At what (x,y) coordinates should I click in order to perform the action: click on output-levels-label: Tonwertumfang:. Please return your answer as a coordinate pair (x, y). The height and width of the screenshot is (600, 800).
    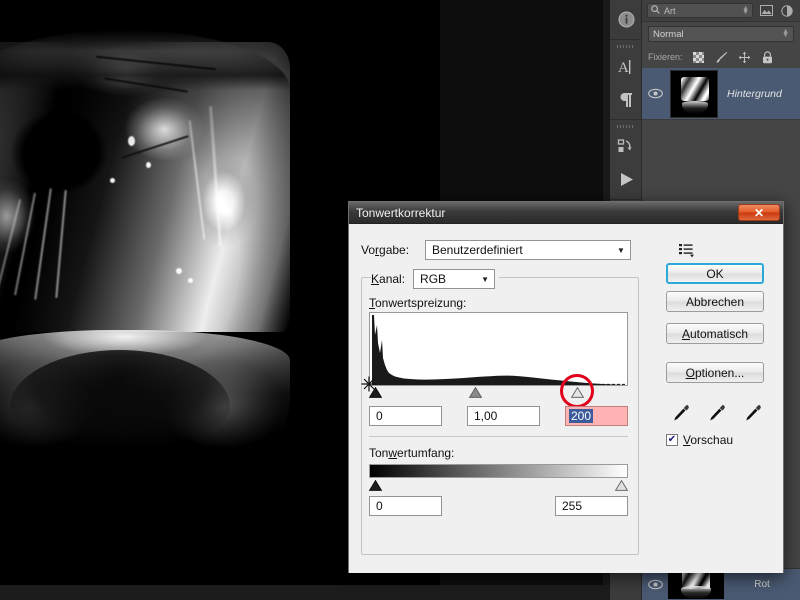
    Looking at the image, I should click on (412, 453).